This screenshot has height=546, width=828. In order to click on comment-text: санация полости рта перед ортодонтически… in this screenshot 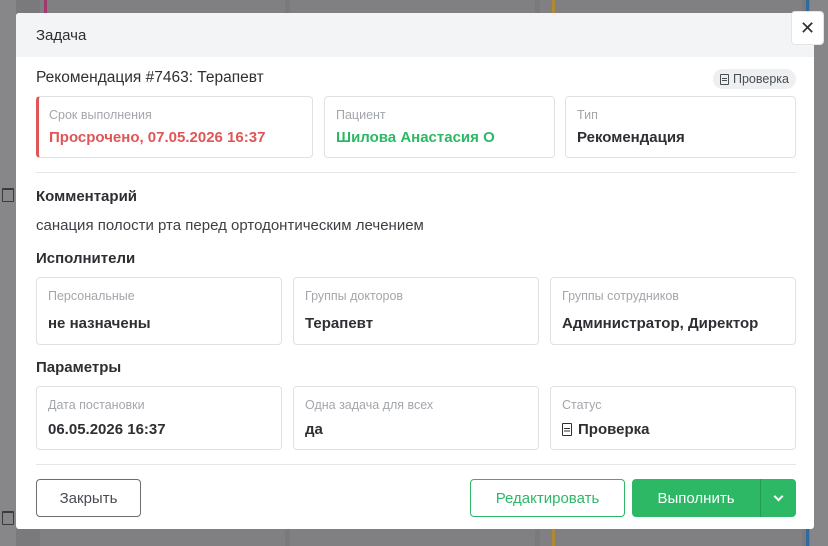, I will do `click(230, 225)`.